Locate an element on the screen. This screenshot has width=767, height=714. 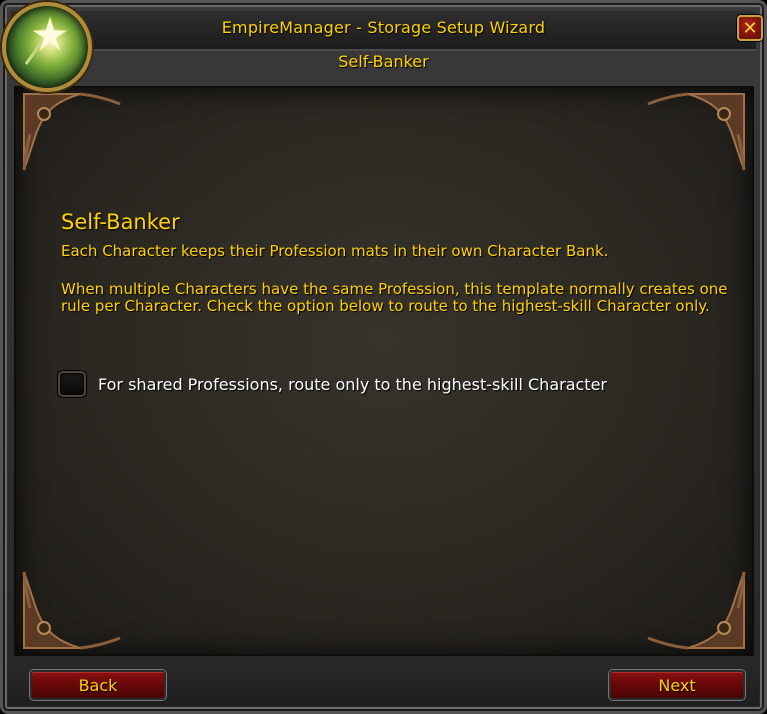
window-title: EmpireManager - Storage Setup Wizard is located at coordinates (383, 27).